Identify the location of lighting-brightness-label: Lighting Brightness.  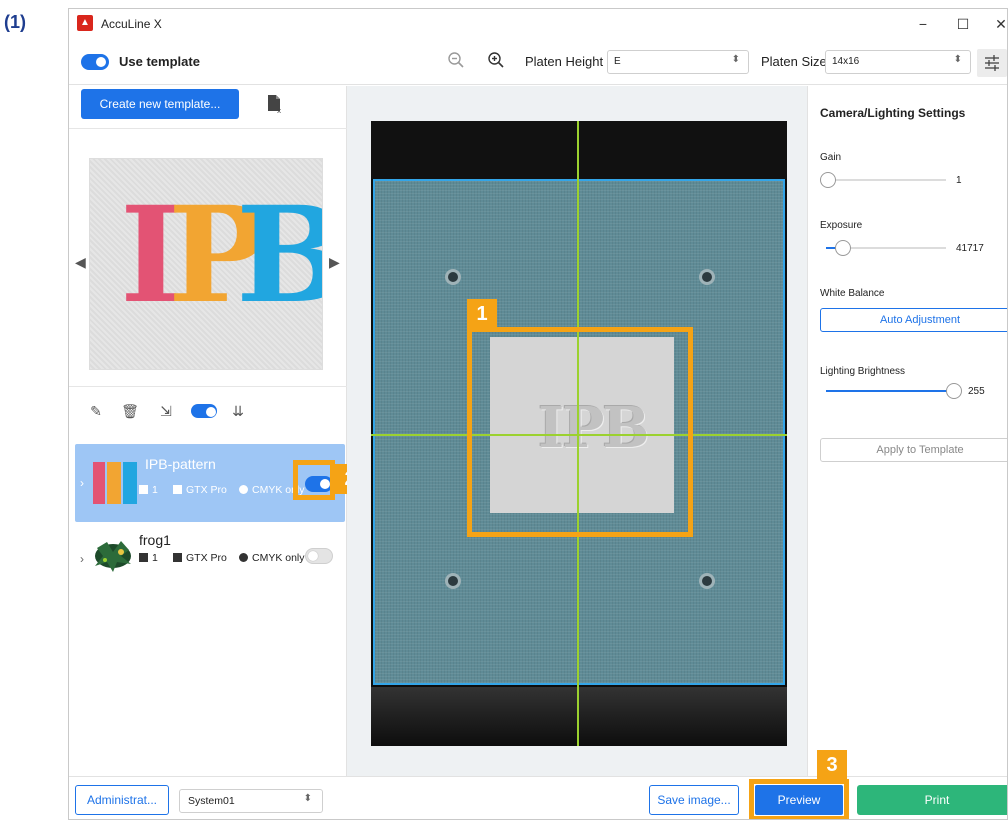
(863, 371).